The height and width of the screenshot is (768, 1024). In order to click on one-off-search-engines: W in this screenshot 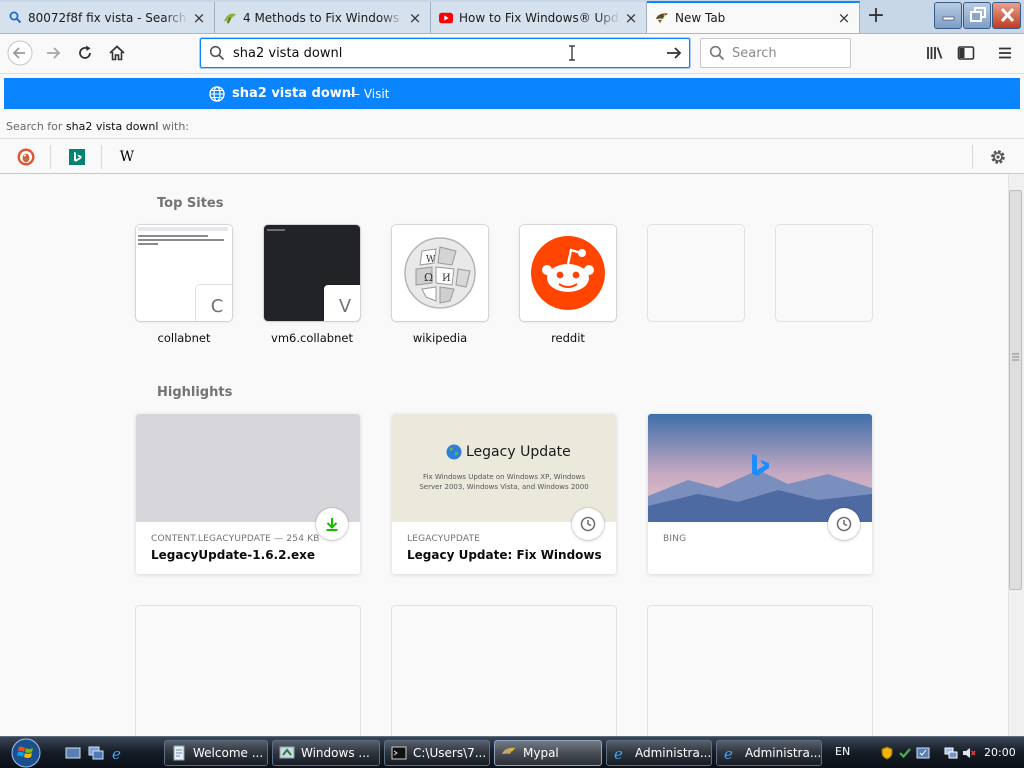, I will do `click(512, 156)`.